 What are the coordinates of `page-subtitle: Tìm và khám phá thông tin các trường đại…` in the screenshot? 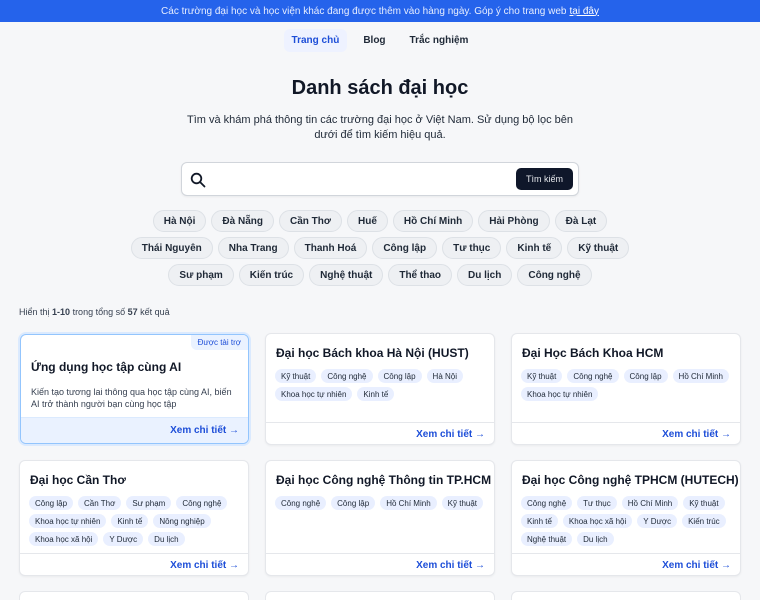 It's located at (380, 127).